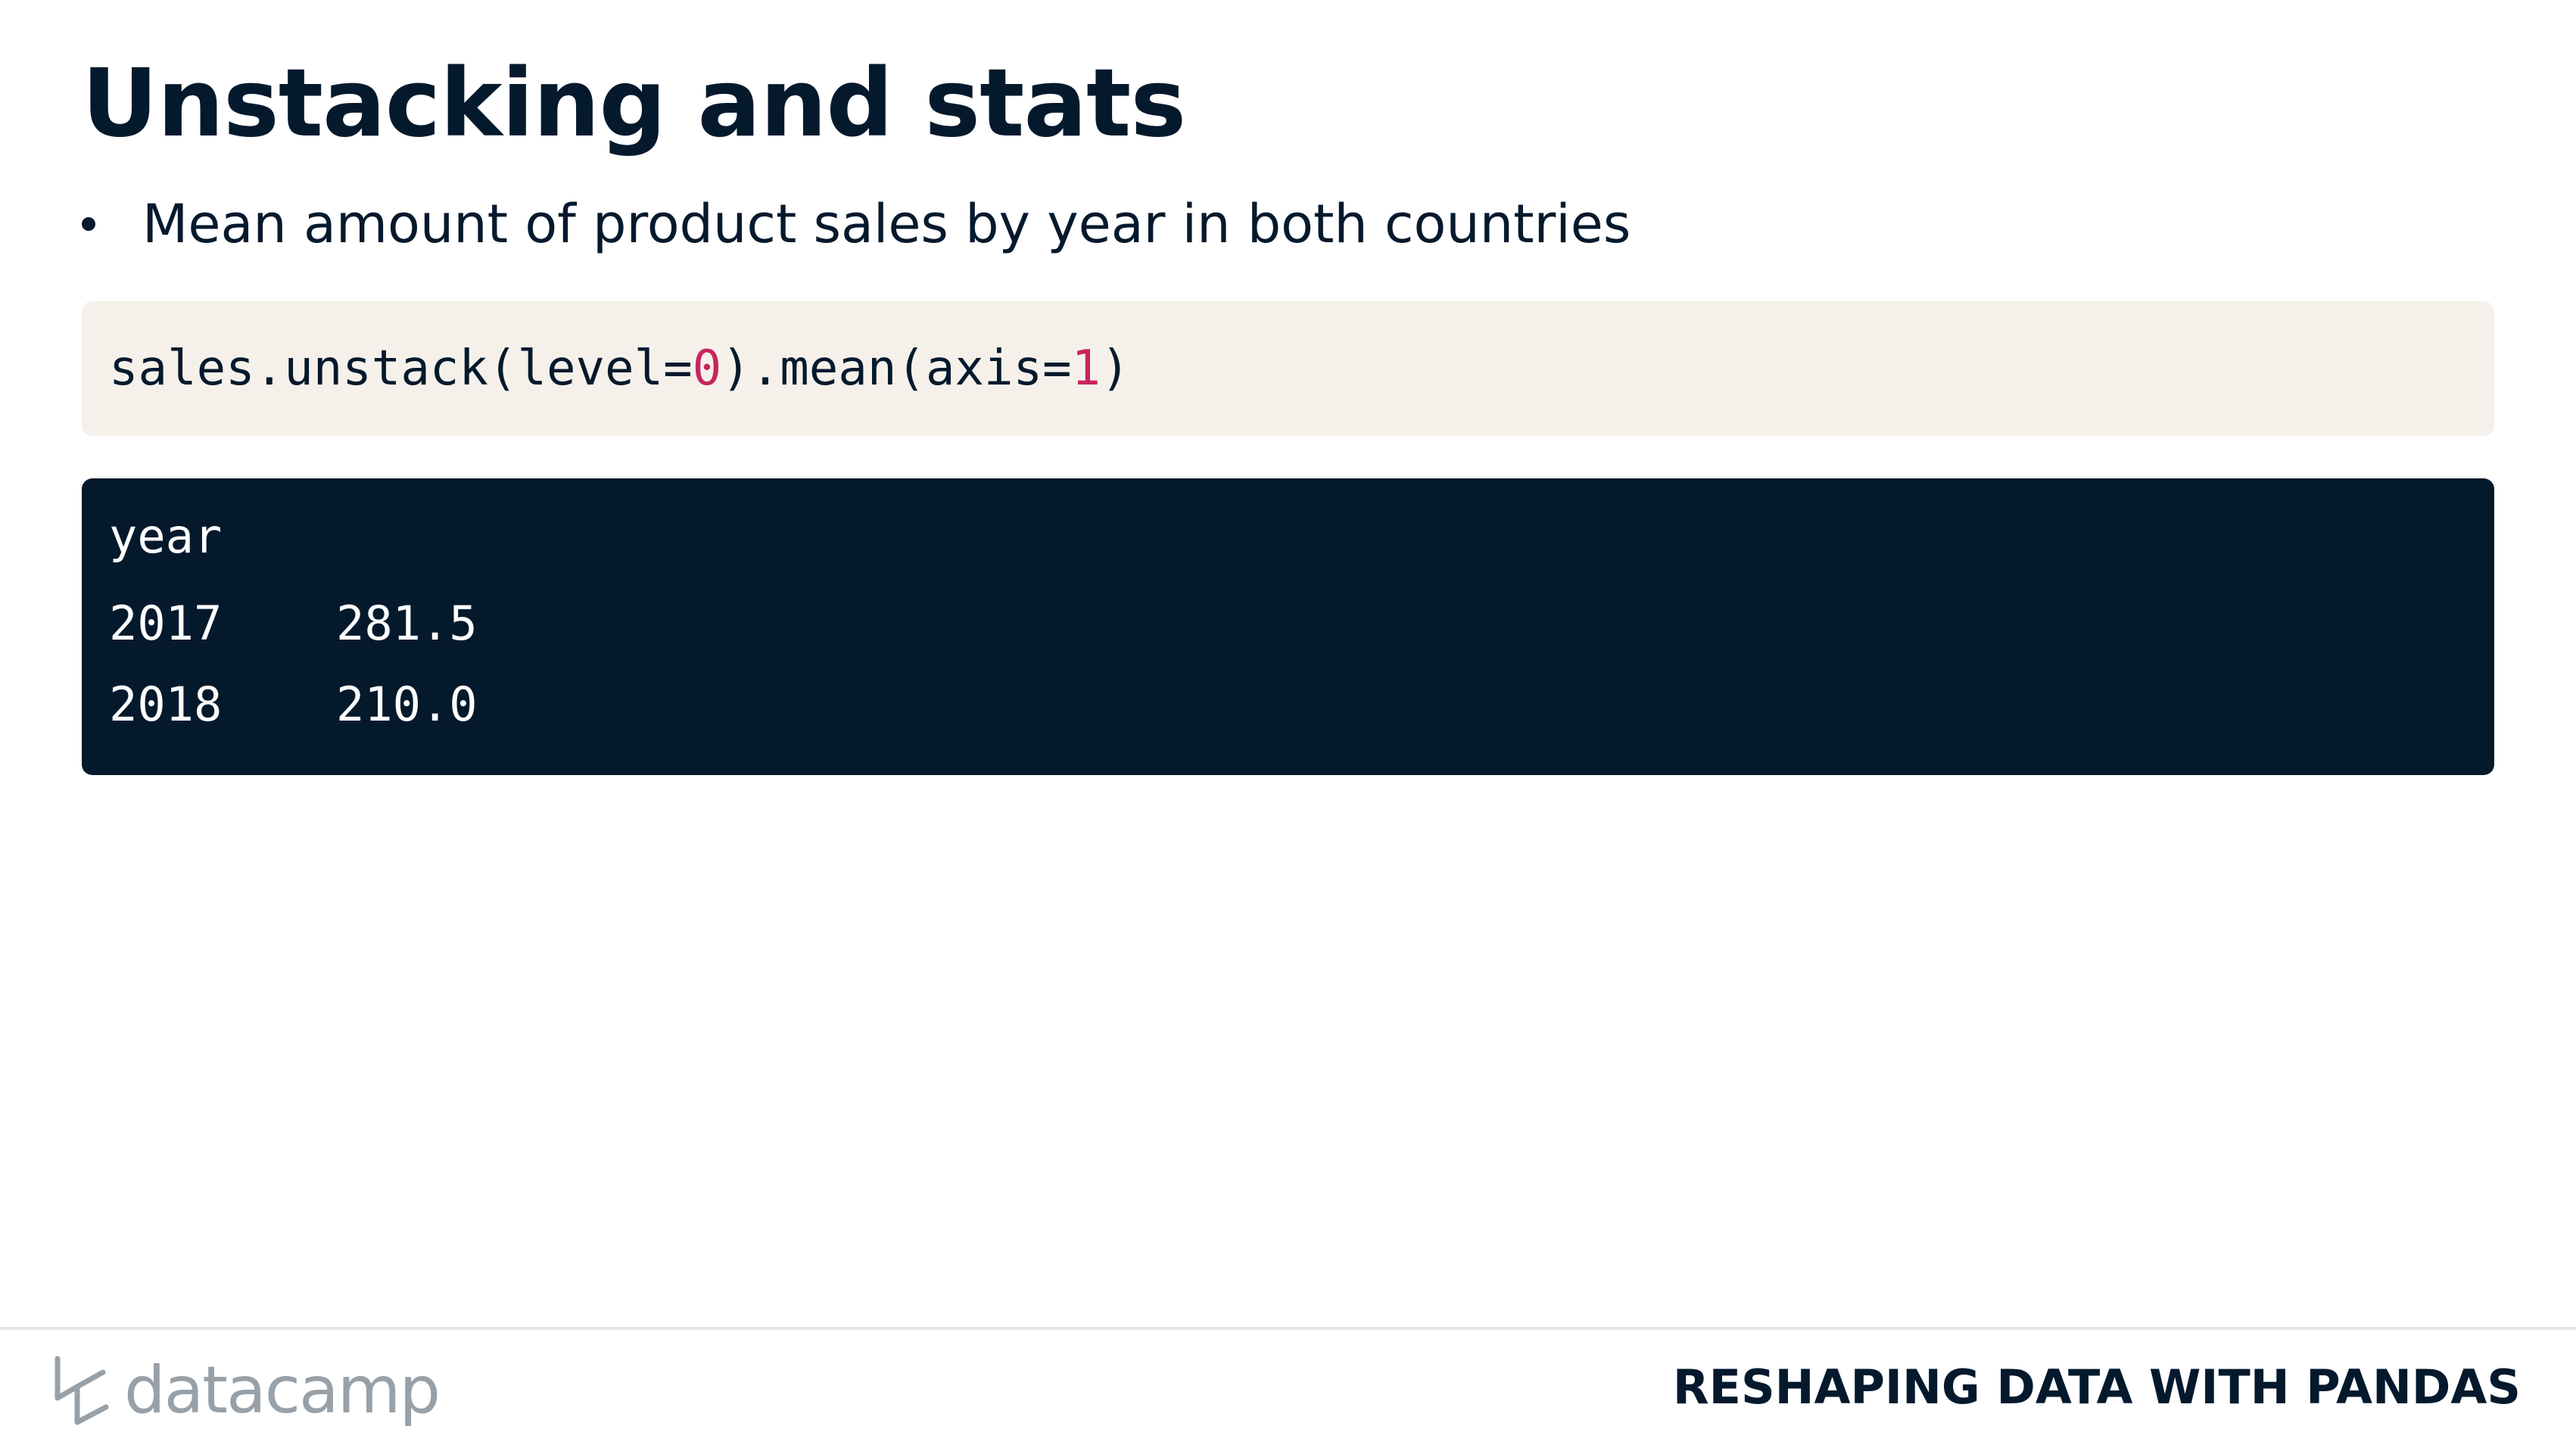 The height and width of the screenshot is (1451, 2576). What do you see at coordinates (82, 1390) in the screenshot?
I see `datacamp-logo-icon` at bounding box center [82, 1390].